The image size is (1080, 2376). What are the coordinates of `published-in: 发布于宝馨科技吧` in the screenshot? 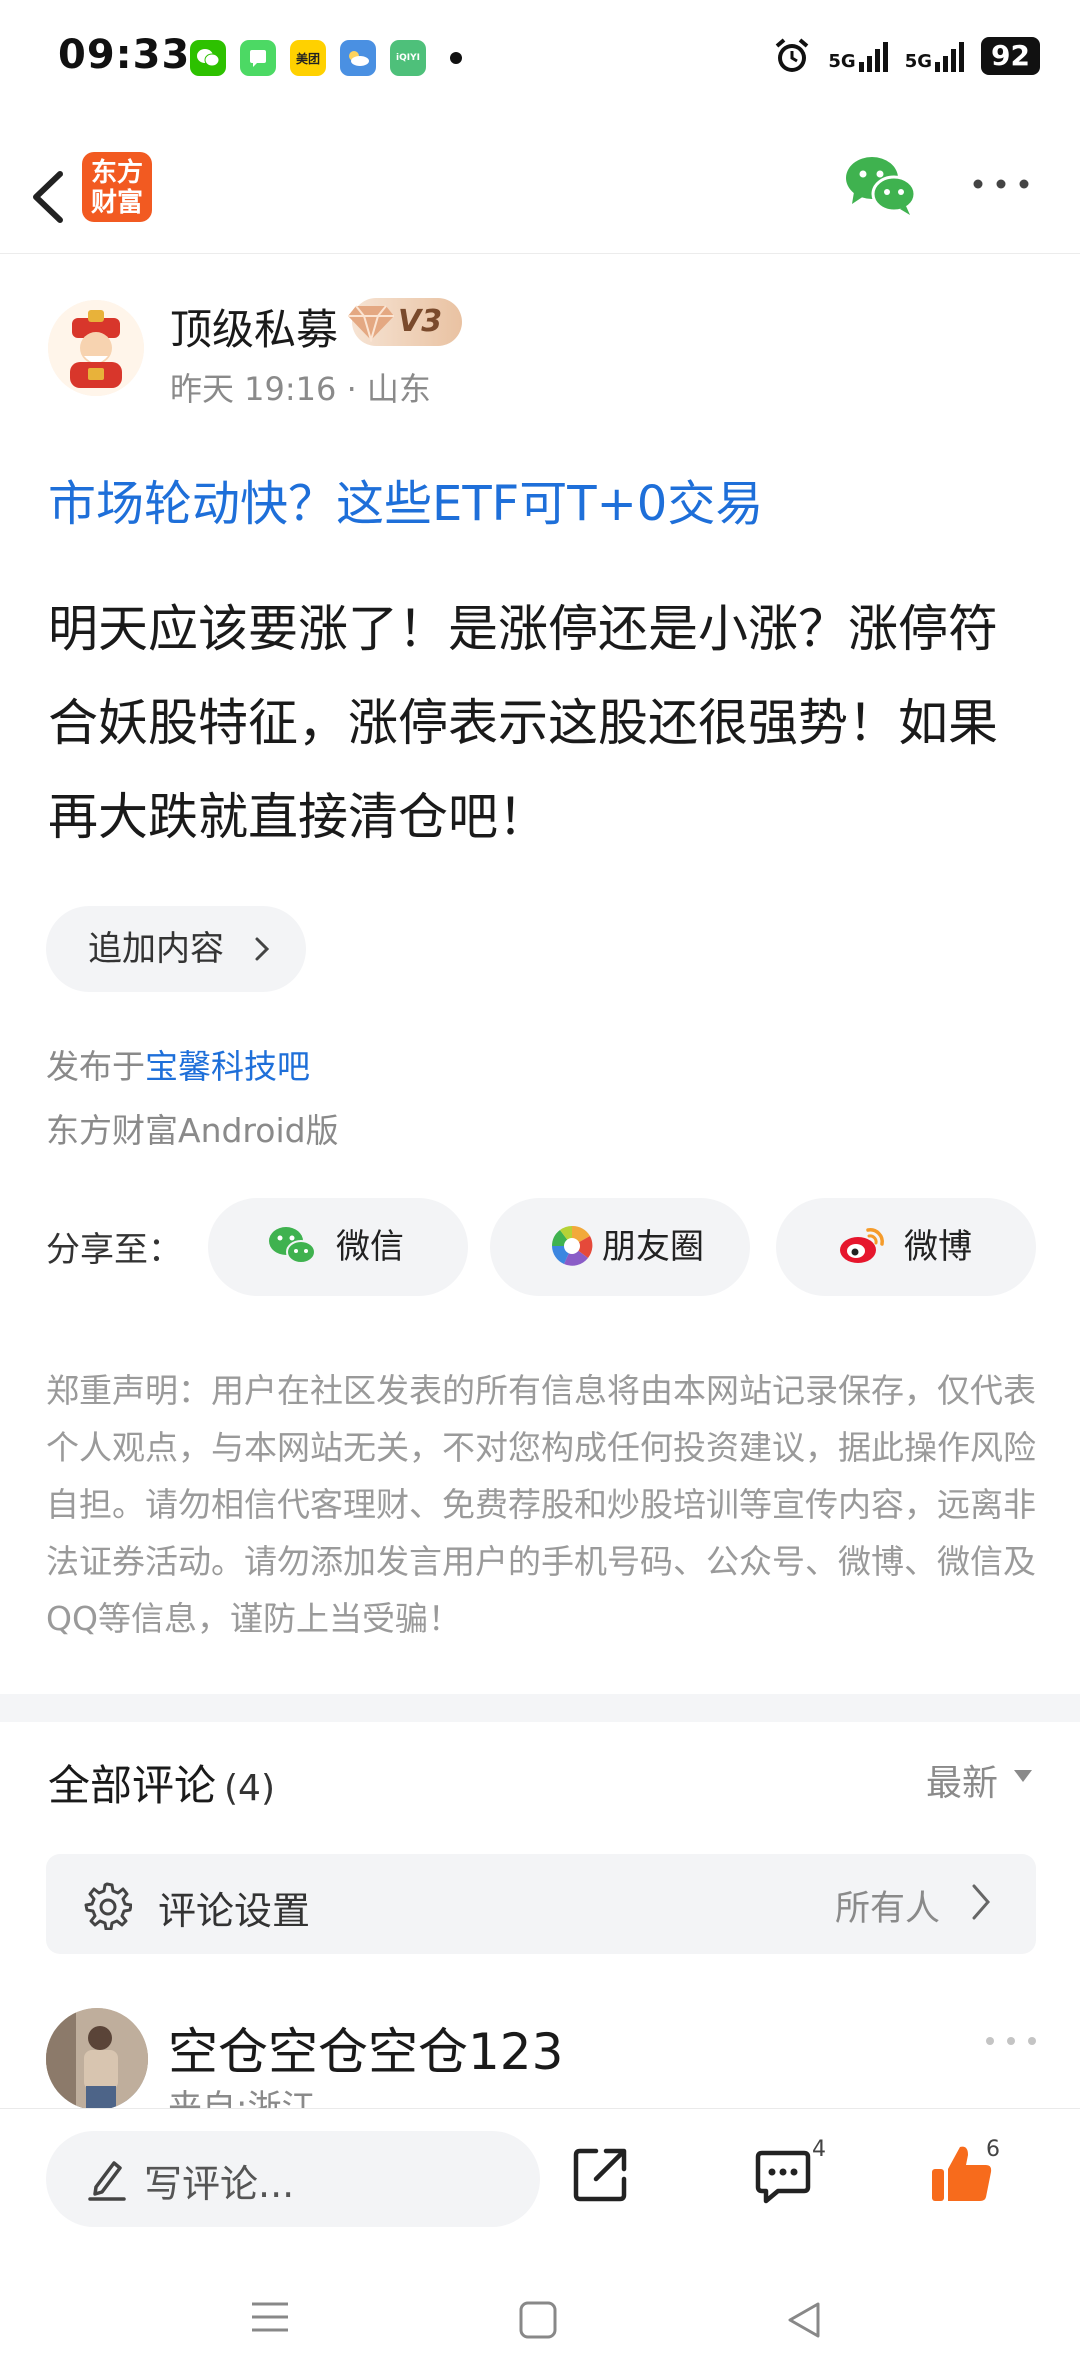 It's located at (178, 1064).